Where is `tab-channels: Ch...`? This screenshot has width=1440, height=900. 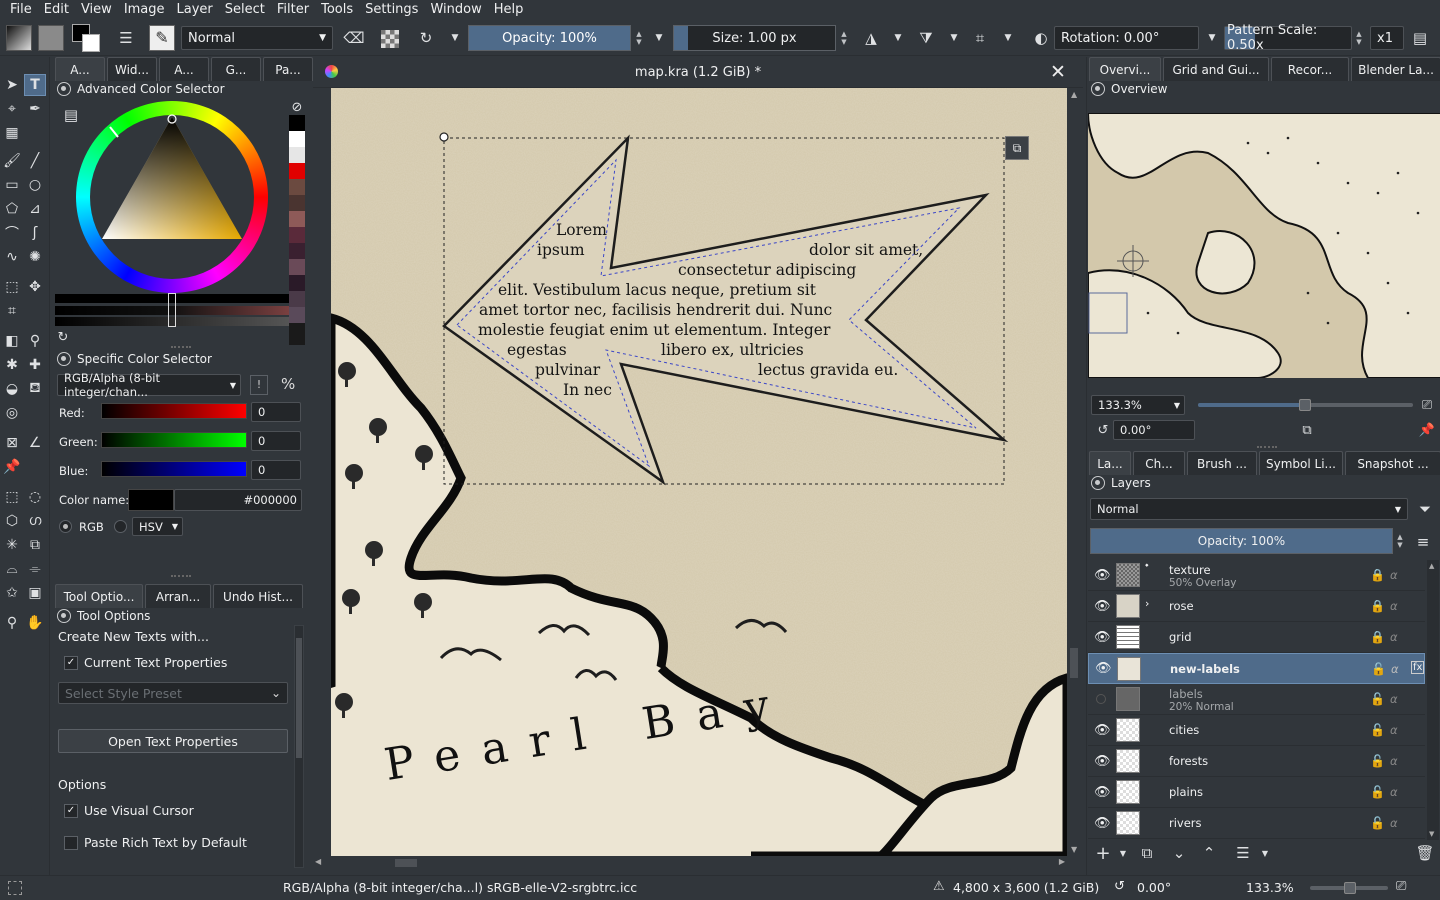 tab-channels: Ch... is located at coordinates (1159, 463).